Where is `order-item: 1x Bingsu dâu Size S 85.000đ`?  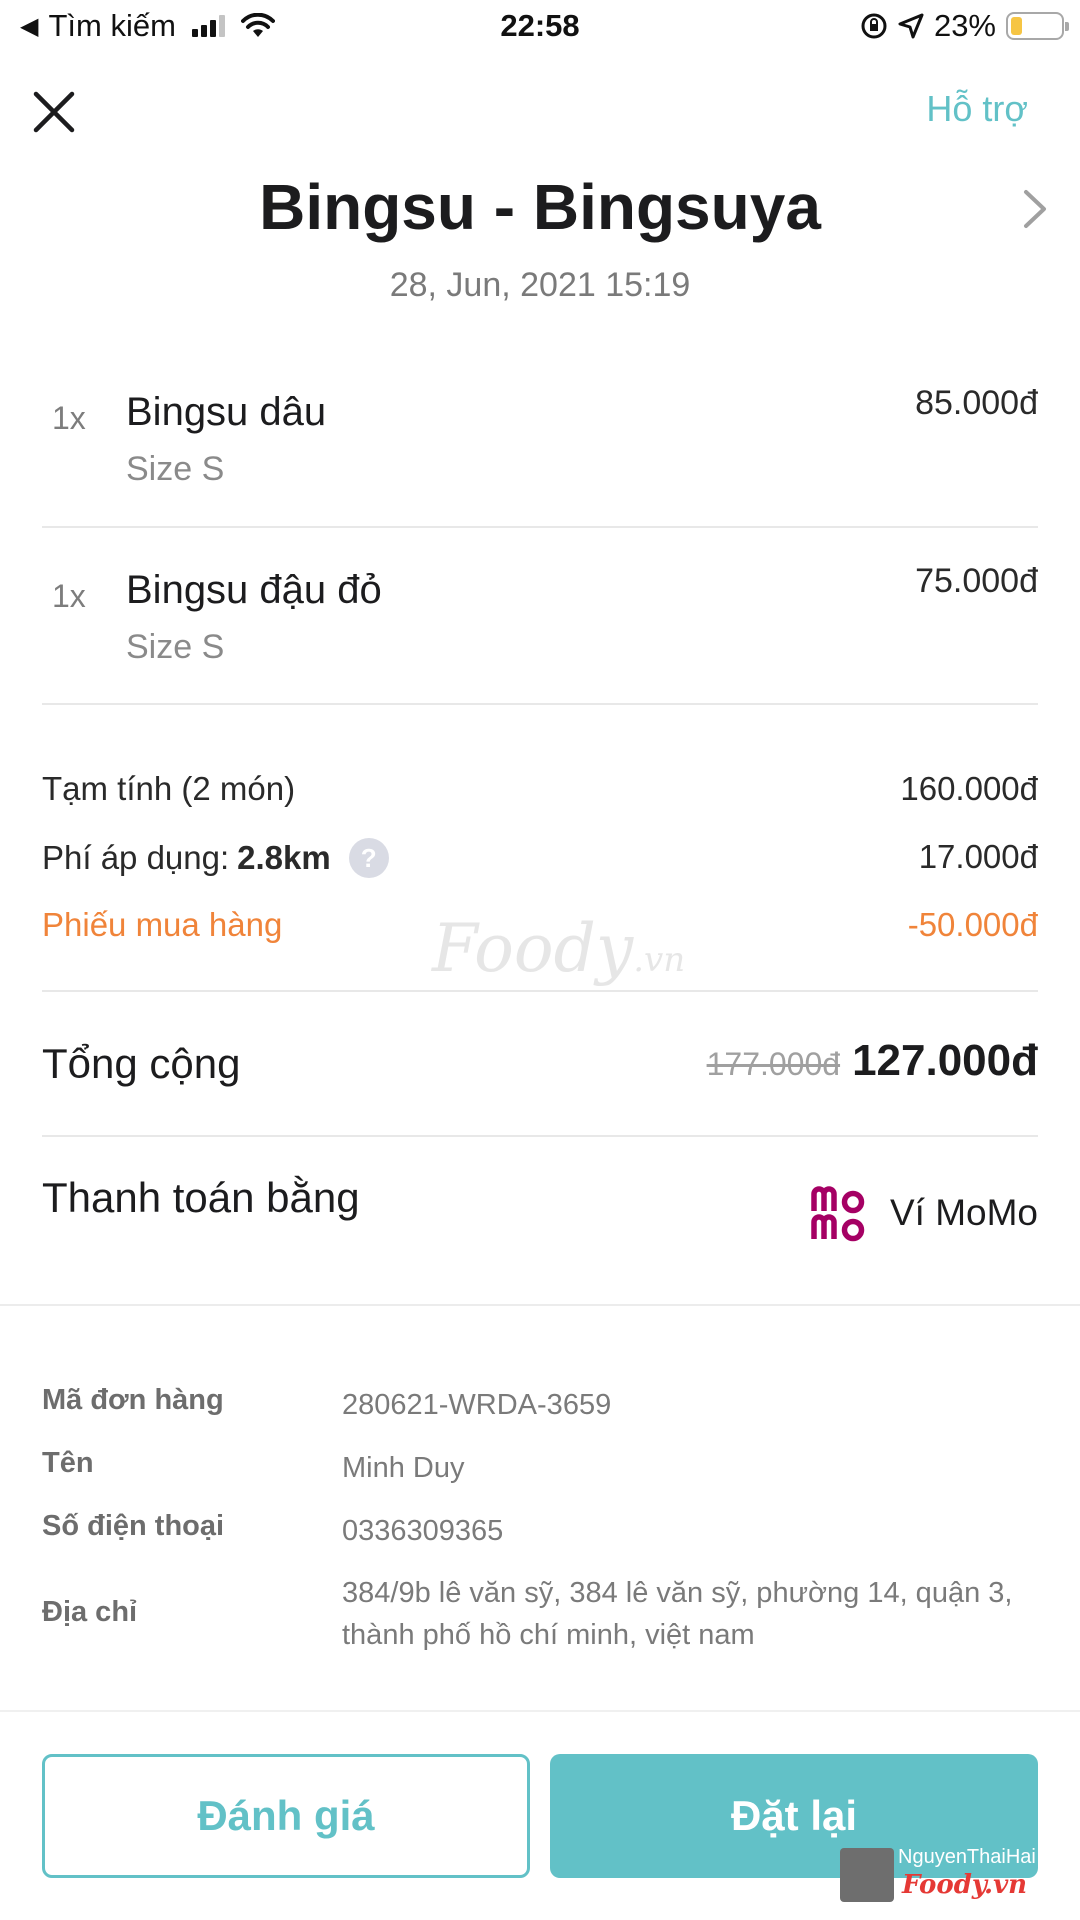 order-item: 1x Bingsu dâu Size S 85.000đ is located at coordinates (540, 445).